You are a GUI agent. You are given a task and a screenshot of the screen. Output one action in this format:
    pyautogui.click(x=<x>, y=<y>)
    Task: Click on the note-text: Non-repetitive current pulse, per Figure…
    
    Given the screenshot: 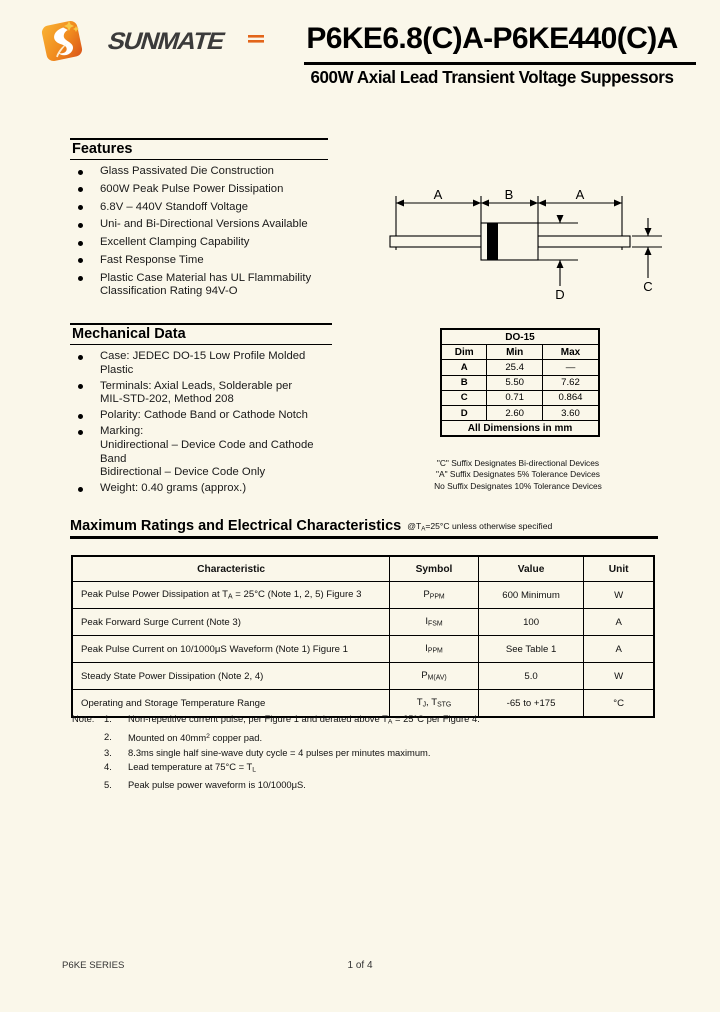 What is the action you would take?
    pyautogui.click(x=258, y=718)
    